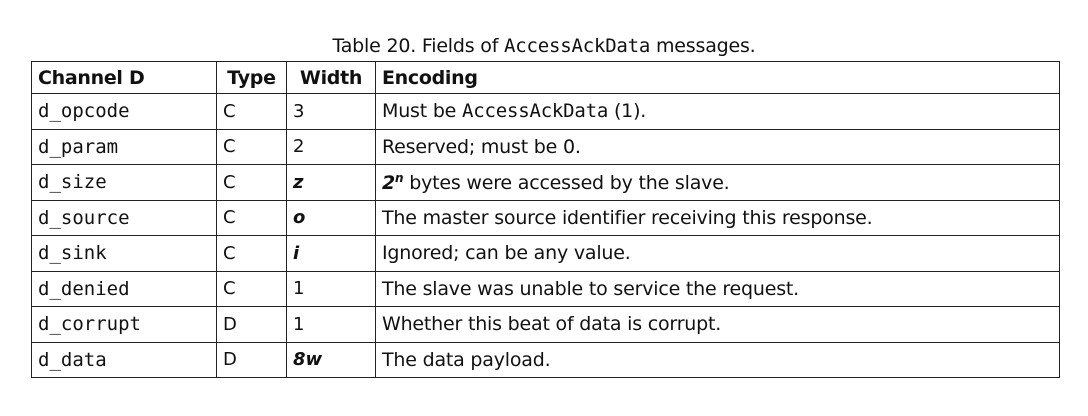 The height and width of the screenshot is (416, 1088). What do you see at coordinates (418, 46) in the screenshot?
I see `caption-prefix: Table 20. Fields of` at bounding box center [418, 46].